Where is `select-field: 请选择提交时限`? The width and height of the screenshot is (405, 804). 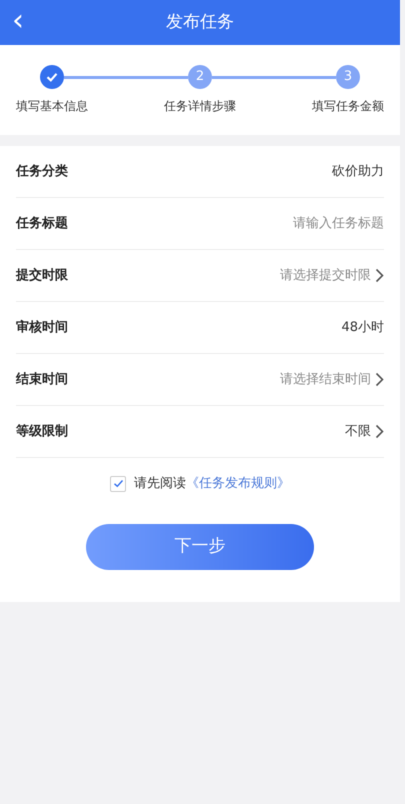
select-field: 请选择提交时限 is located at coordinates (332, 276).